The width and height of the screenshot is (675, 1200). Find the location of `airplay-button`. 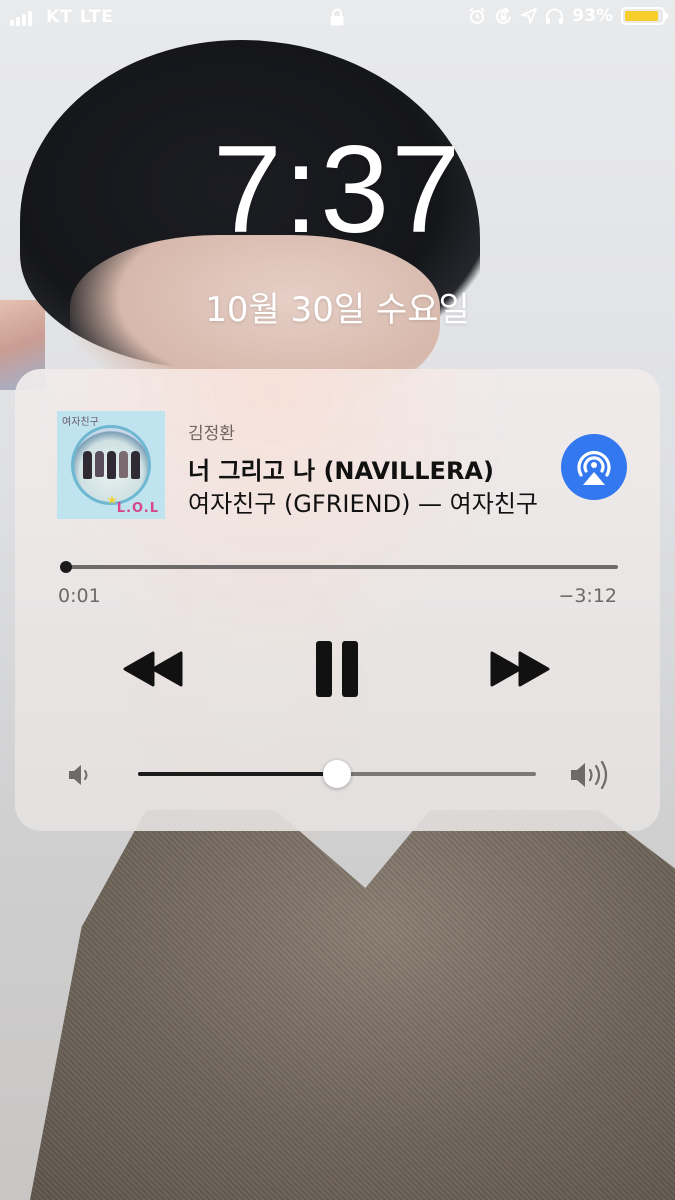

airplay-button is located at coordinates (594, 467).